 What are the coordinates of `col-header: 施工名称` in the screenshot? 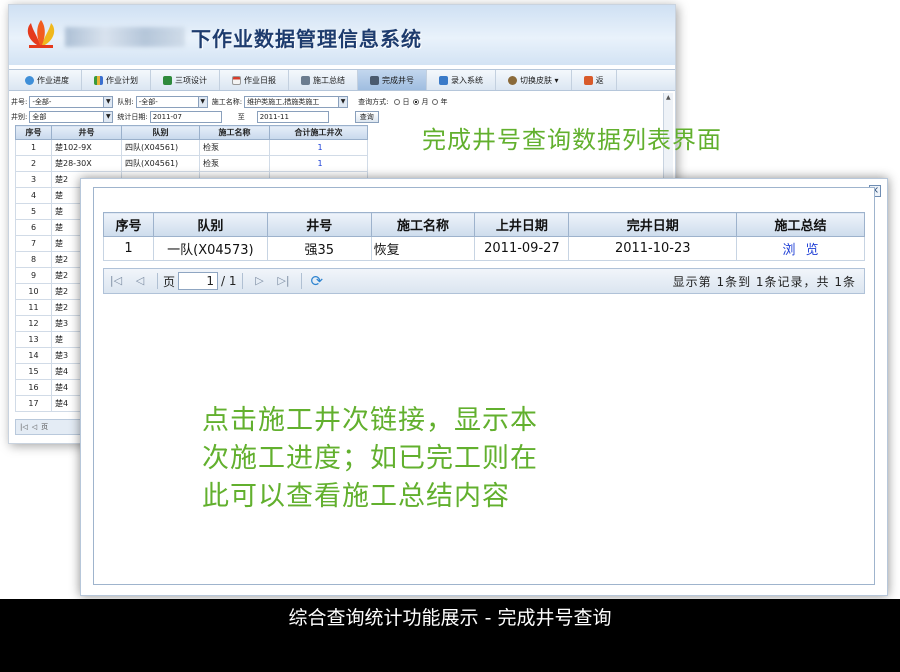 It's located at (234, 132).